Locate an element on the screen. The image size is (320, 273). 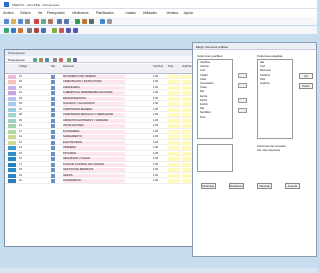
menu-item: Archivo is located at coordinates (8, 13).